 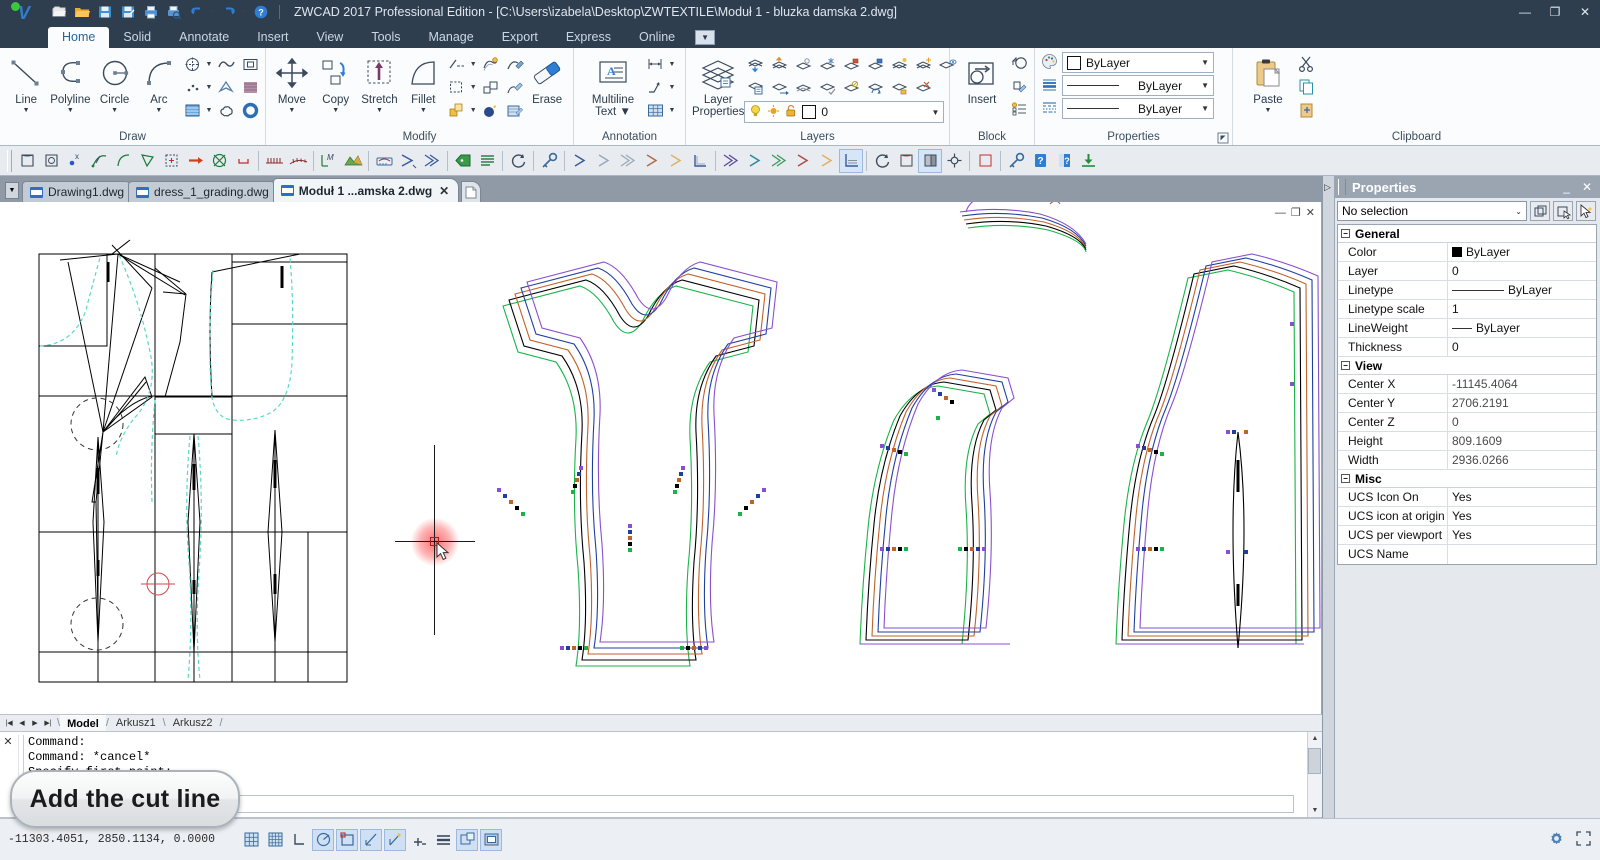 What do you see at coordinates (137, 37) in the screenshot?
I see `tab-solid: Solid` at bounding box center [137, 37].